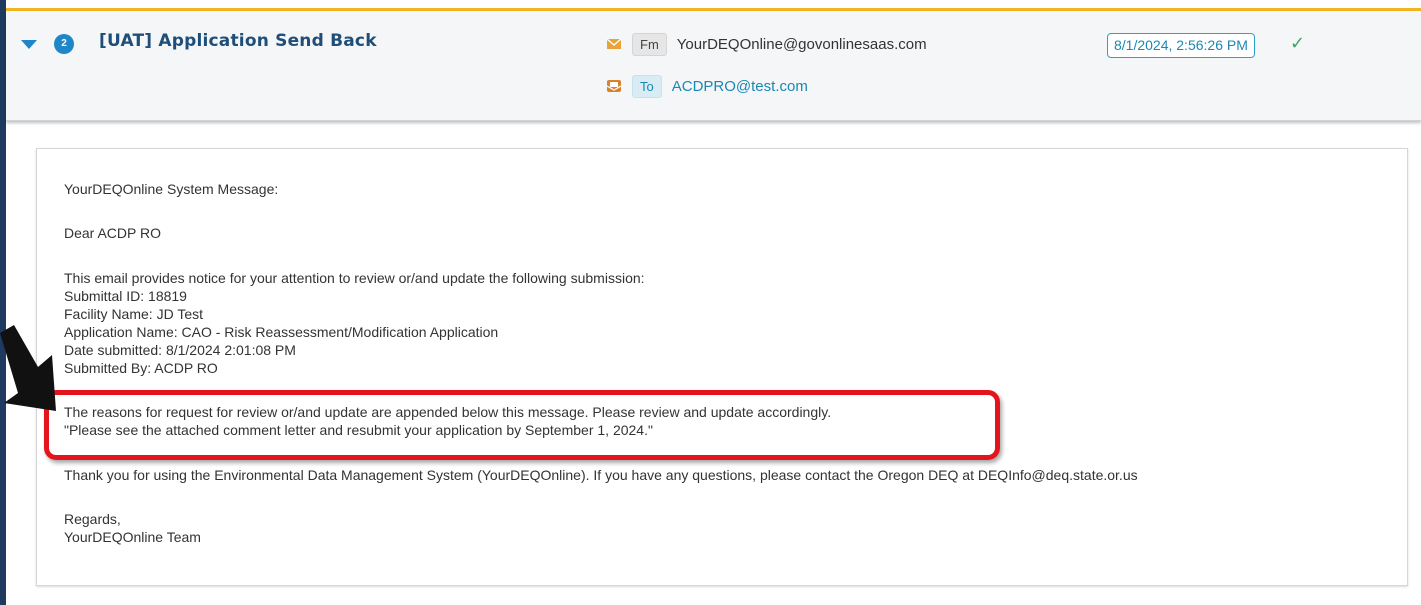 The height and width of the screenshot is (605, 1421). I want to click on to-address: ACDPRO@test.com, so click(740, 86).